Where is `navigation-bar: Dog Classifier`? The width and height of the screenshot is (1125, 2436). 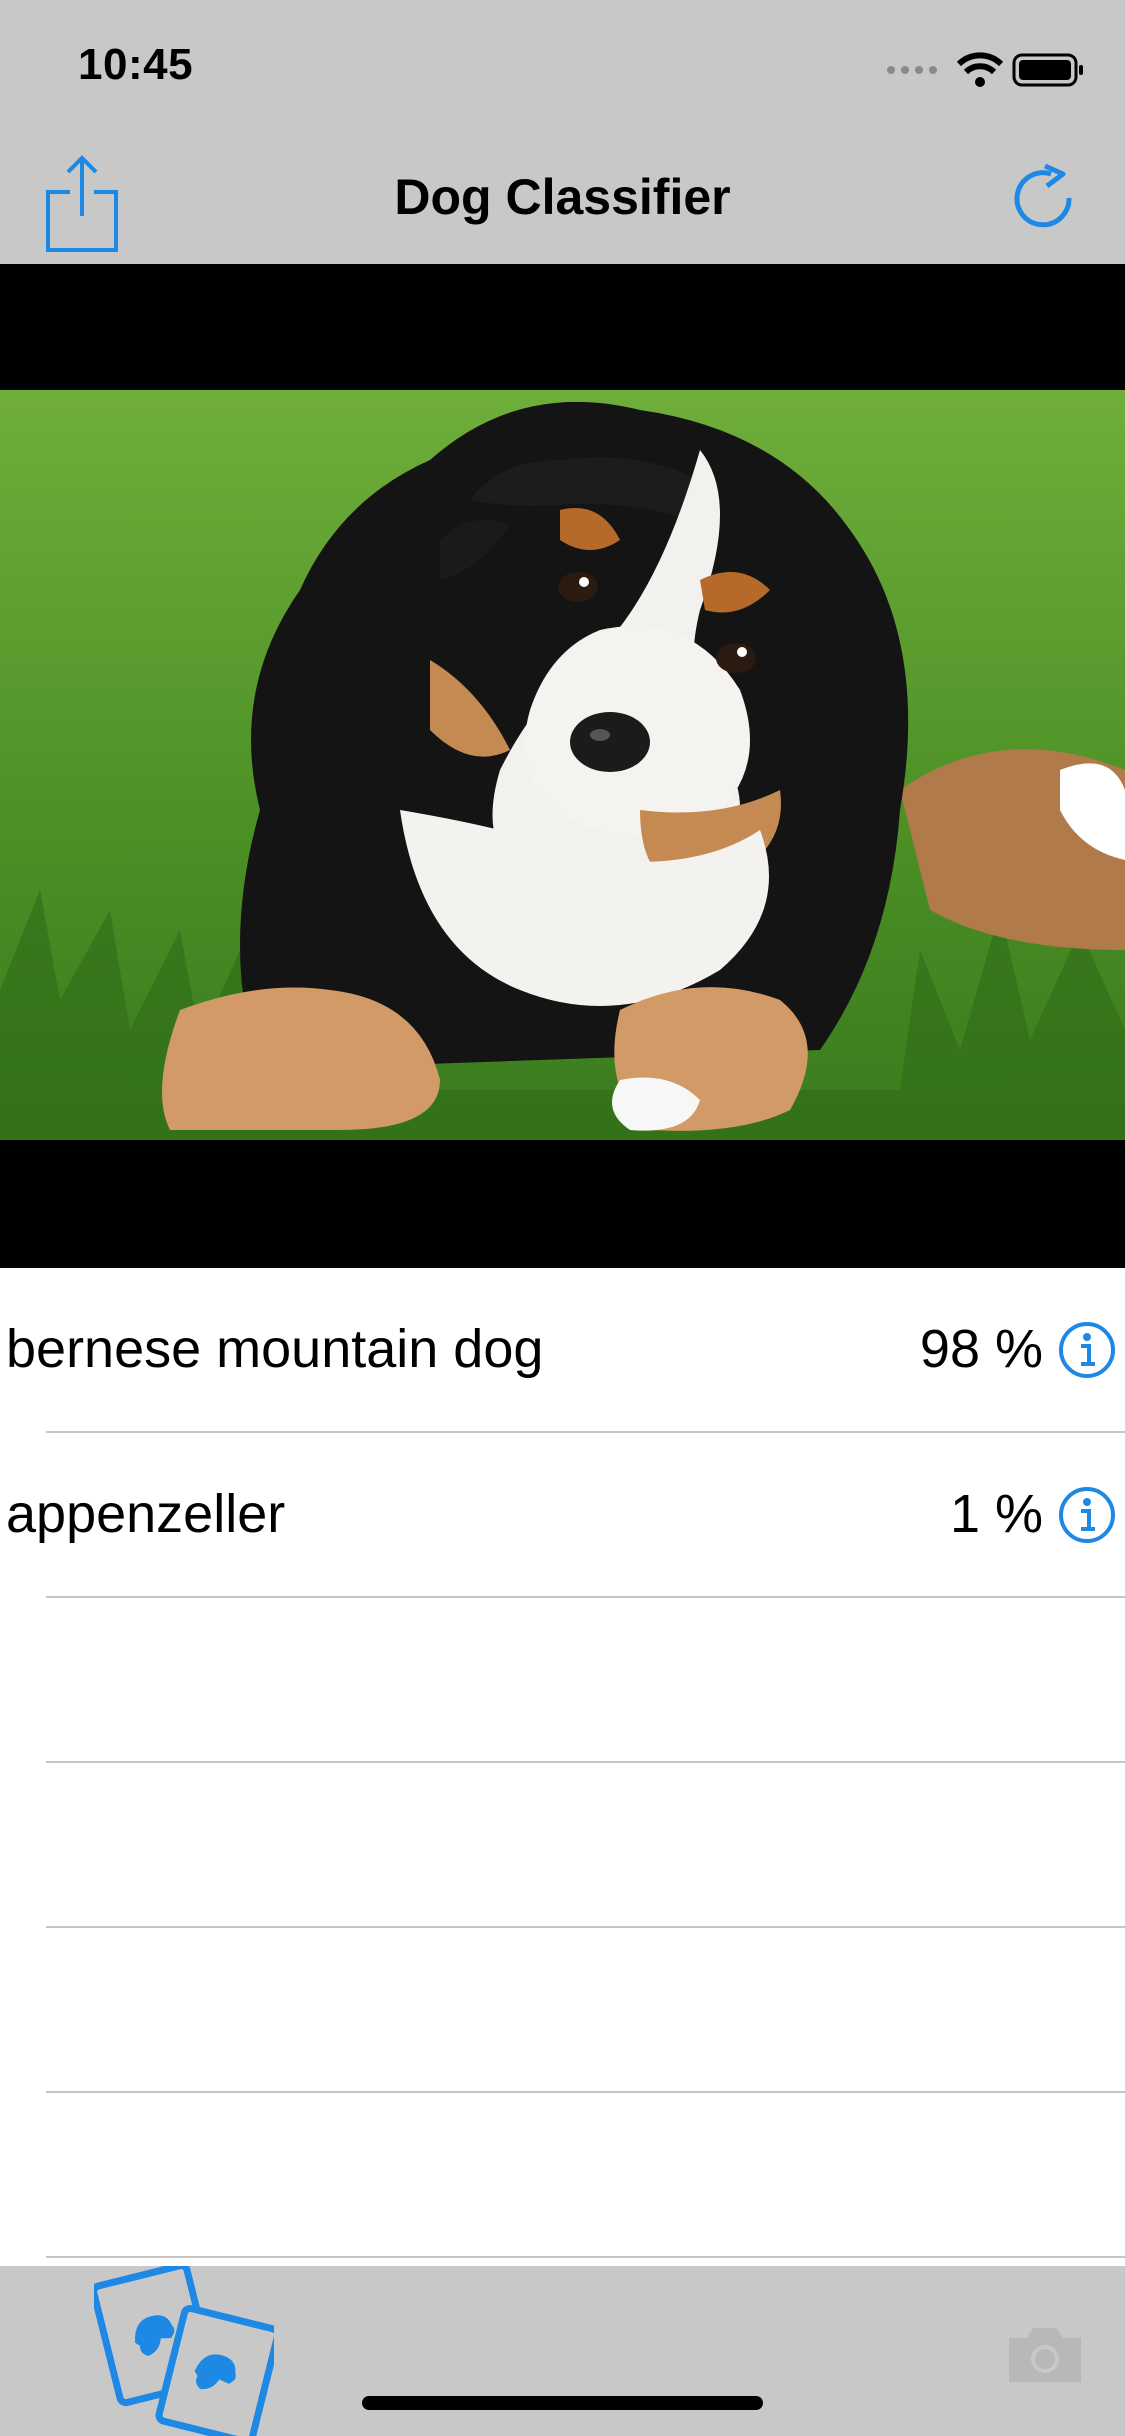 navigation-bar: Dog Classifier is located at coordinates (562, 198).